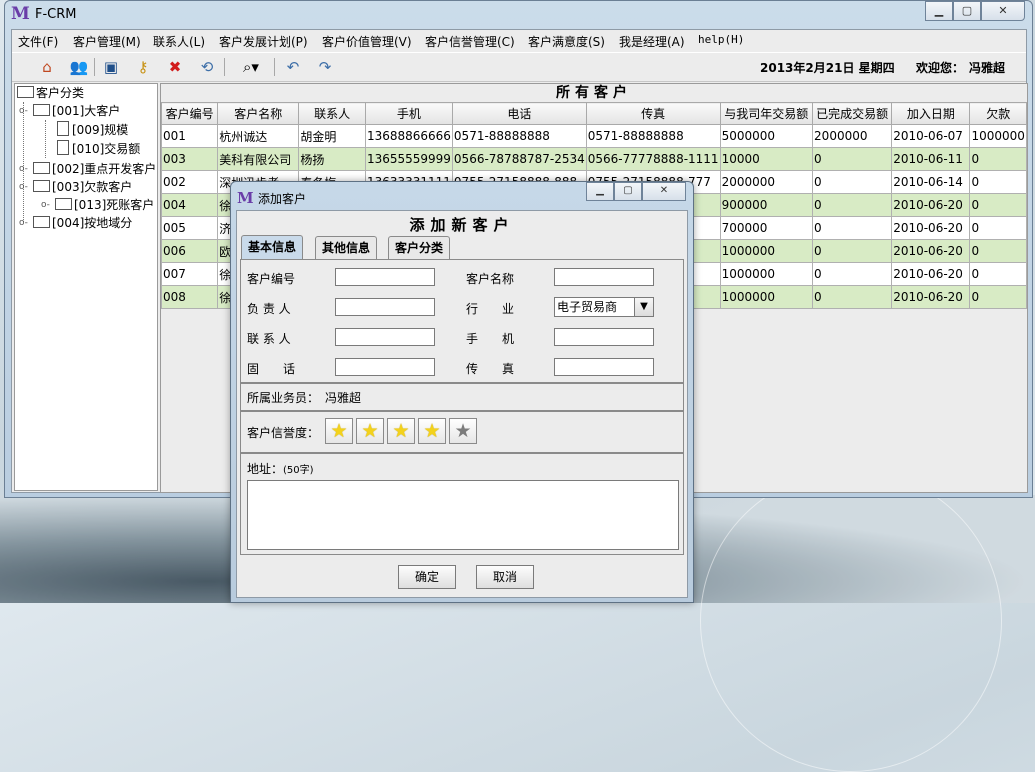 This screenshot has height=772, width=1035. Describe the element at coordinates (111, 67) in the screenshot. I see `save-icon: ▣` at that location.